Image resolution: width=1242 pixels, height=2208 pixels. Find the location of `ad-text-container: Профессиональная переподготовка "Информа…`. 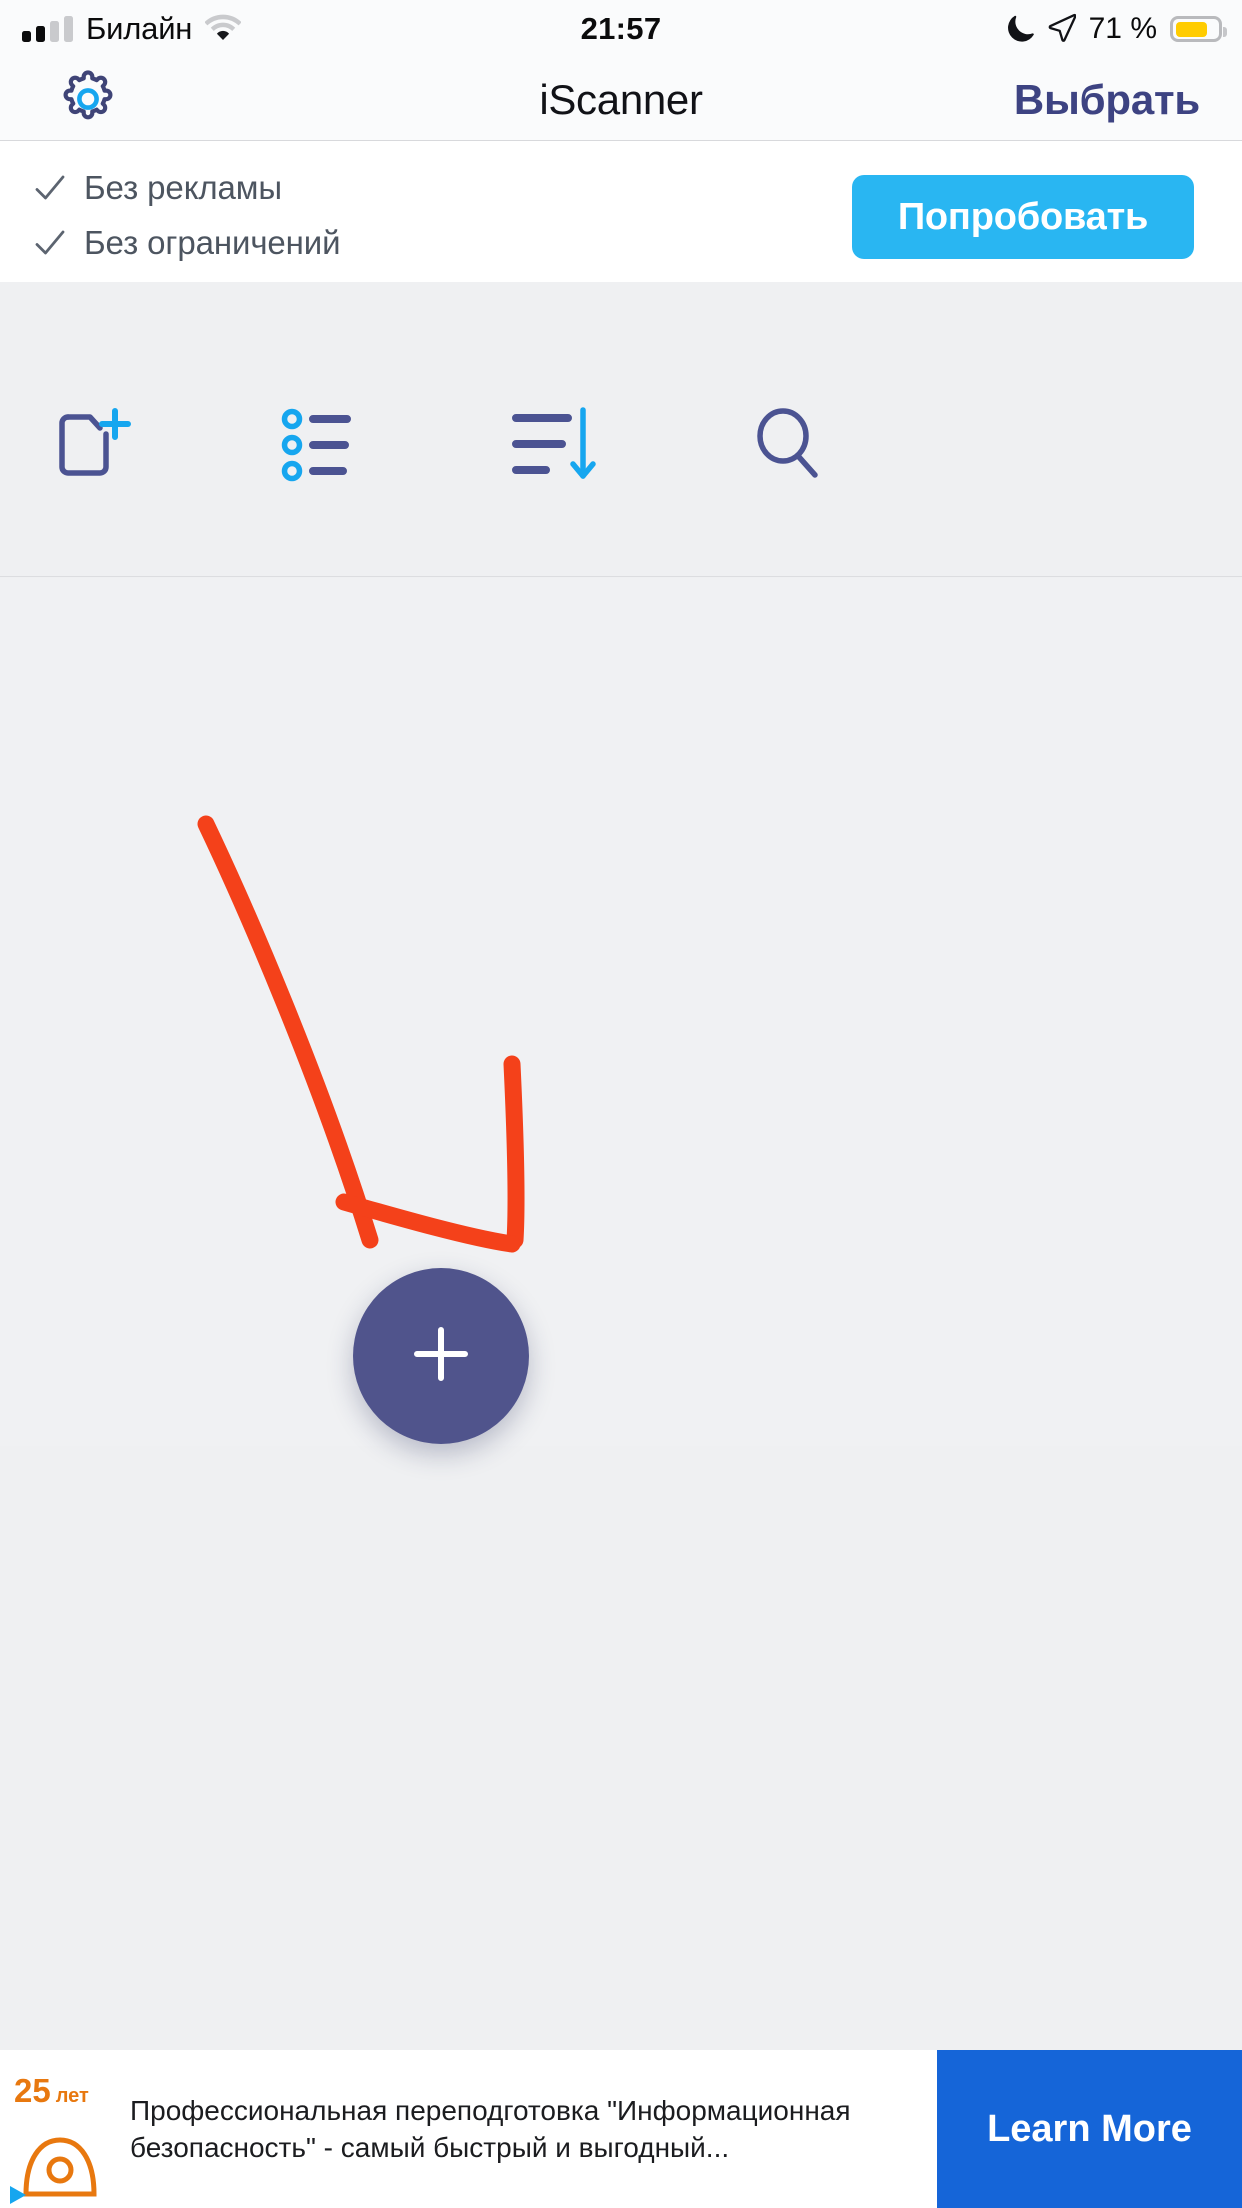

ad-text-container: Профессиональная переподготовка "Информа… is located at coordinates (532, 2129).